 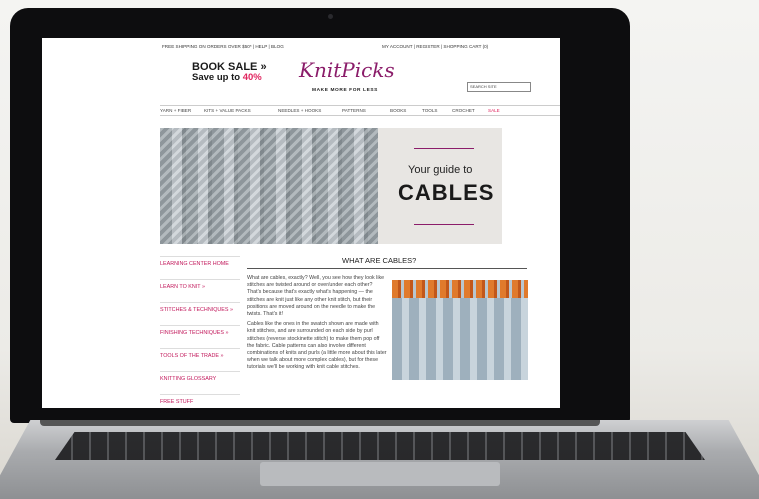 What do you see at coordinates (200, 336) in the screenshot?
I see `sidebar-item-finishing: FINISHING TECHNIQUES »` at bounding box center [200, 336].